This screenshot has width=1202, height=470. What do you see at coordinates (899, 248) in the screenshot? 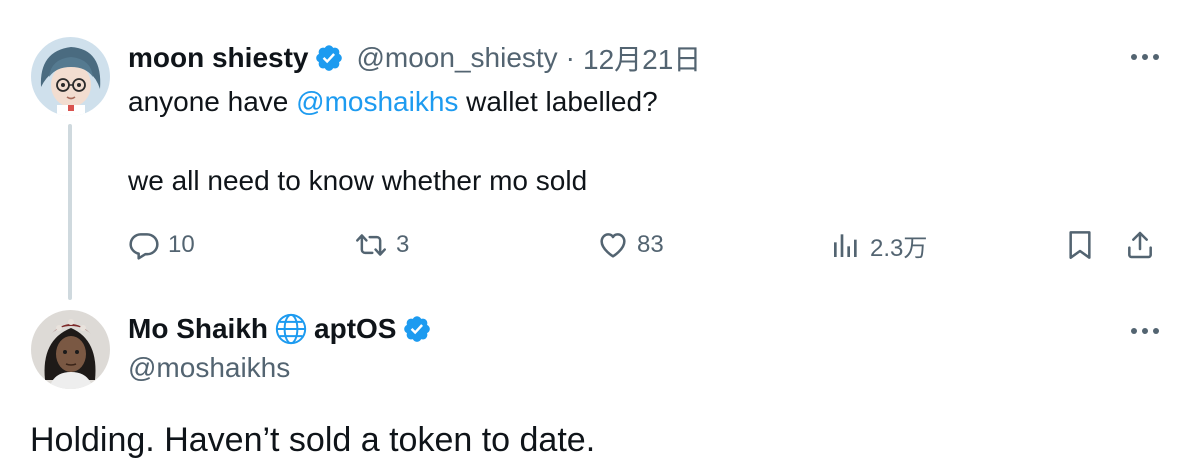
I see `views-count: 2.3万` at bounding box center [899, 248].